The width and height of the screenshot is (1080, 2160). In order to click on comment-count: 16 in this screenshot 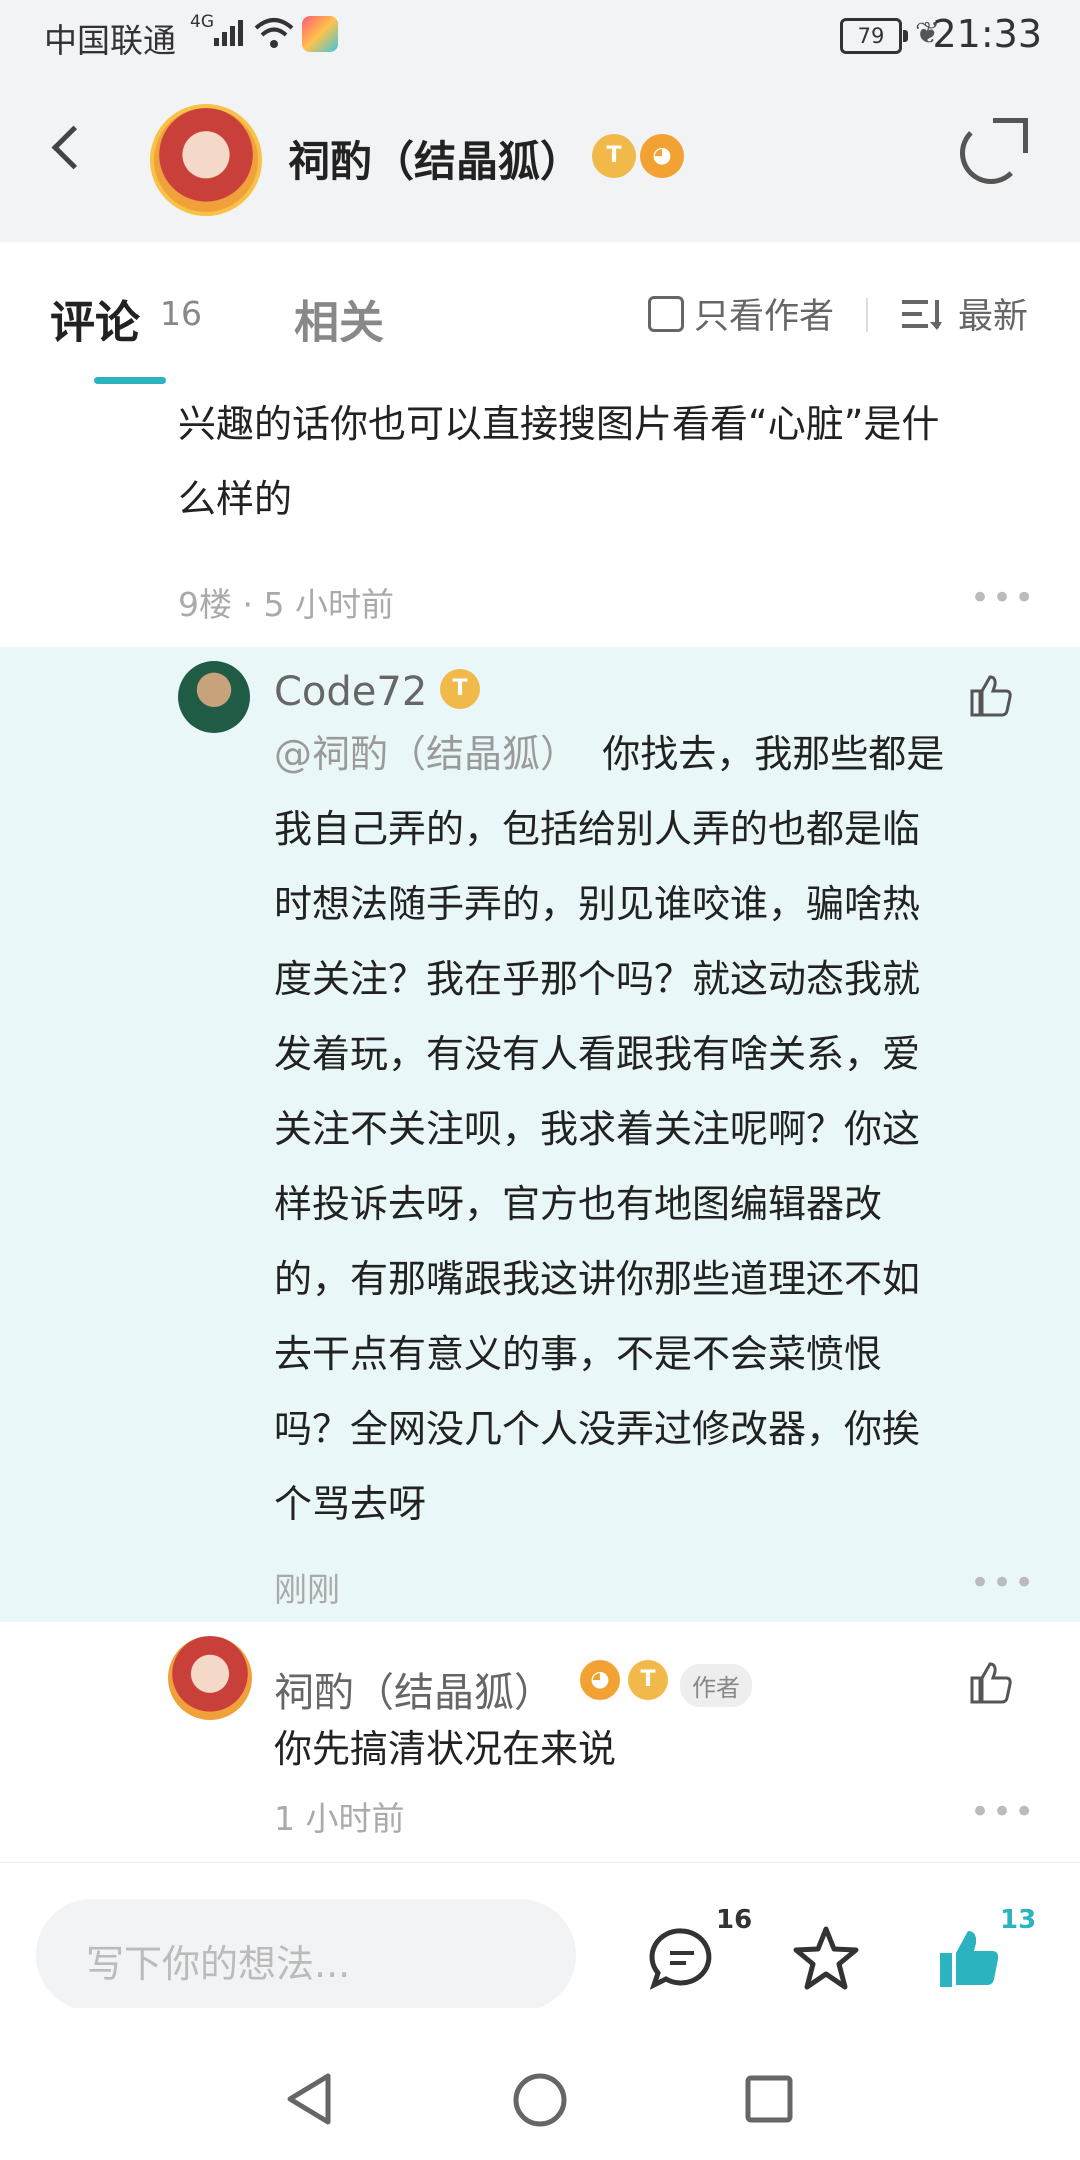, I will do `click(734, 1920)`.